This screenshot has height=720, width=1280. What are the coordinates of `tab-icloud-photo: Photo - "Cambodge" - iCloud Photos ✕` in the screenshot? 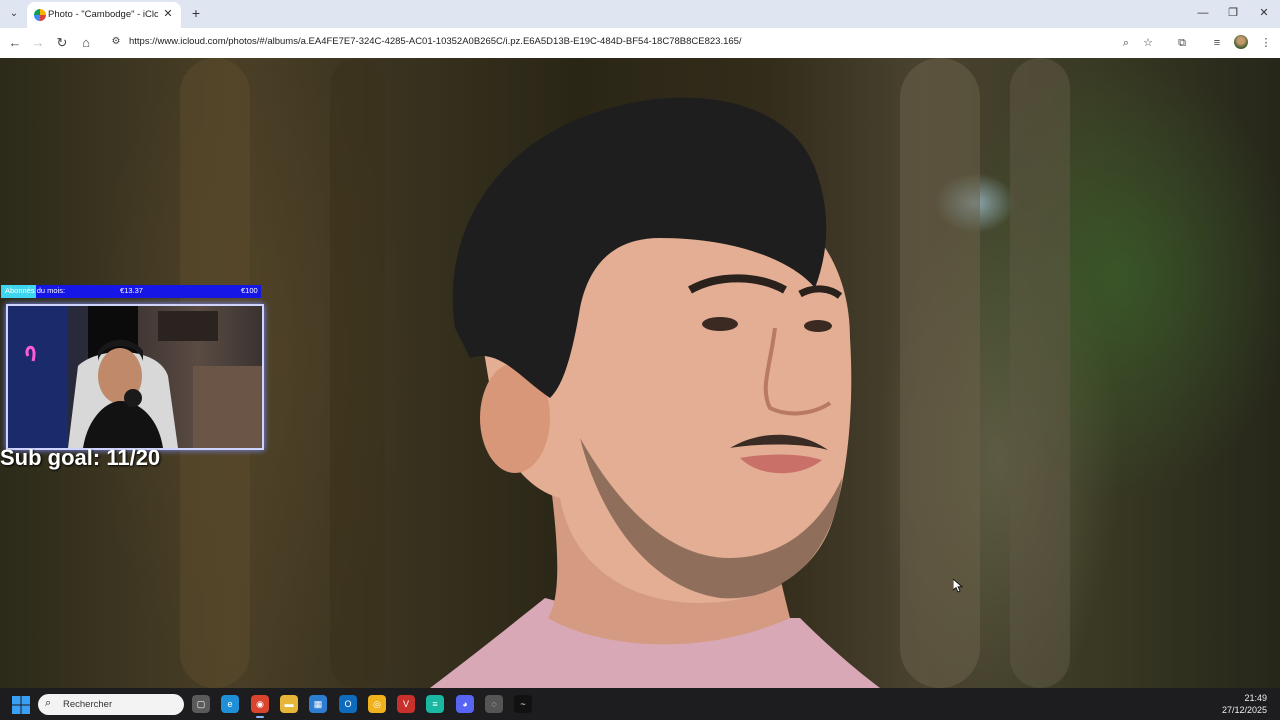 It's located at (104, 15).